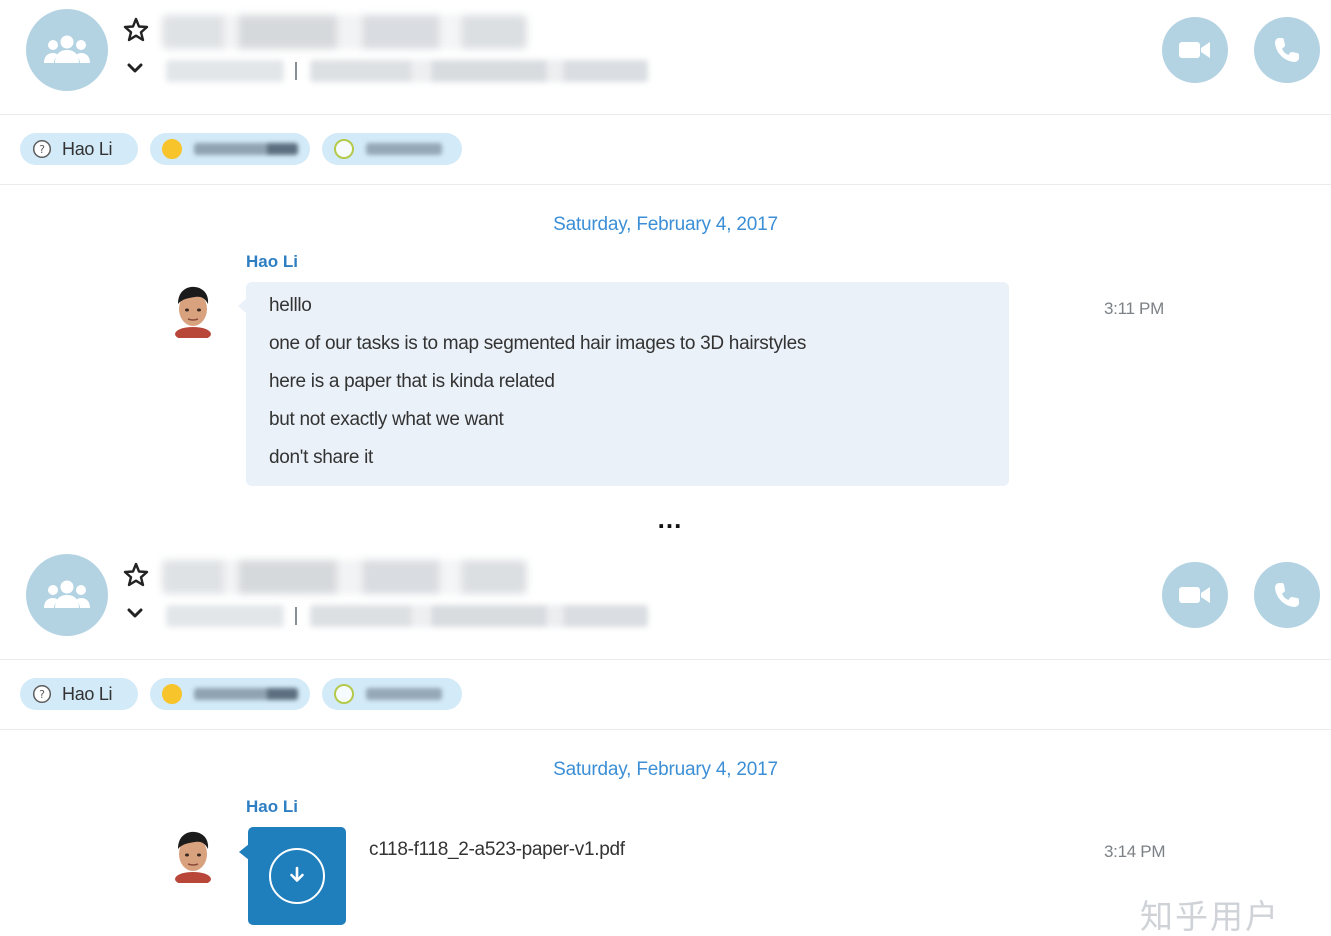  What do you see at coordinates (386, 419) in the screenshot?
I see `message-line: but not exactly what we want` at bounding box center [386, 419].